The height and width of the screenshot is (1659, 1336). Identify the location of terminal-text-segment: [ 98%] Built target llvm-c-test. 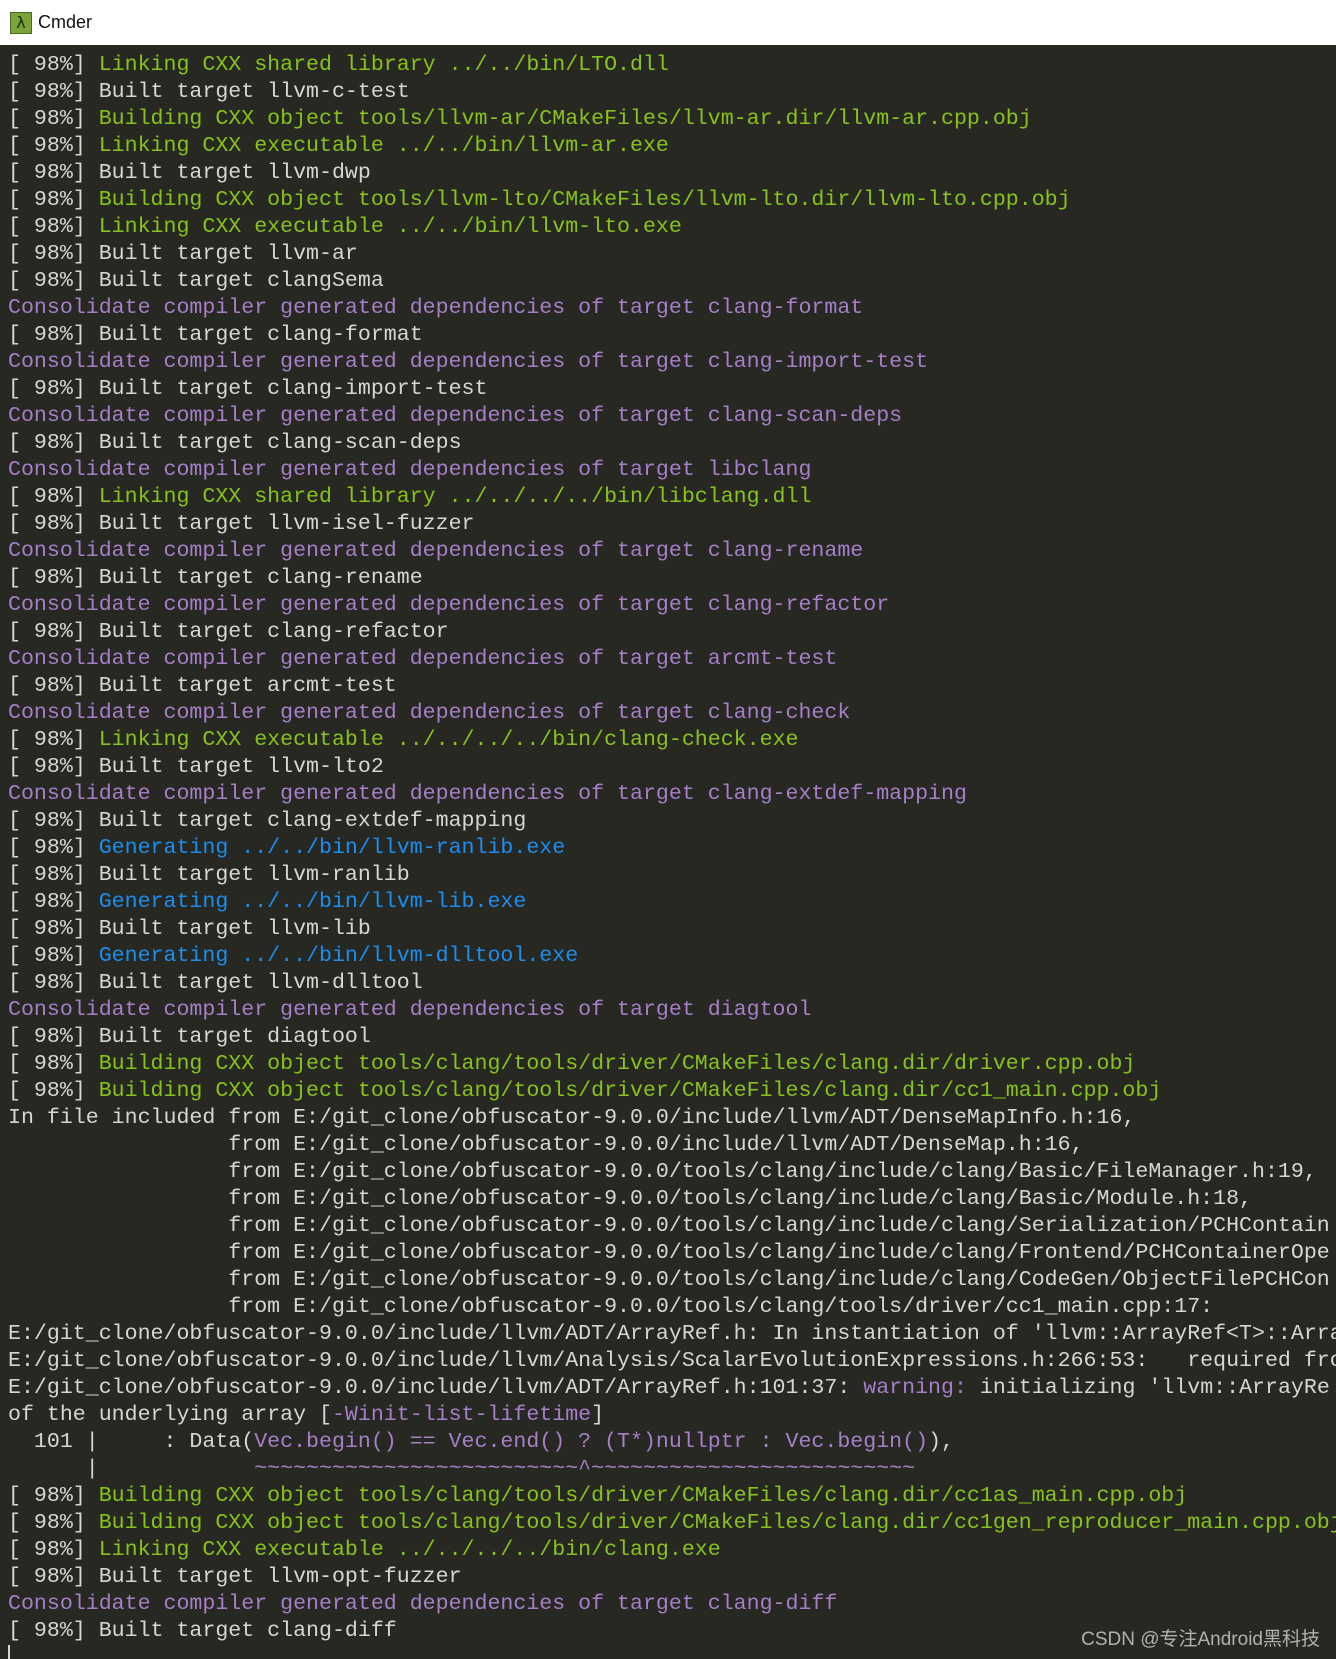
(209, 92).